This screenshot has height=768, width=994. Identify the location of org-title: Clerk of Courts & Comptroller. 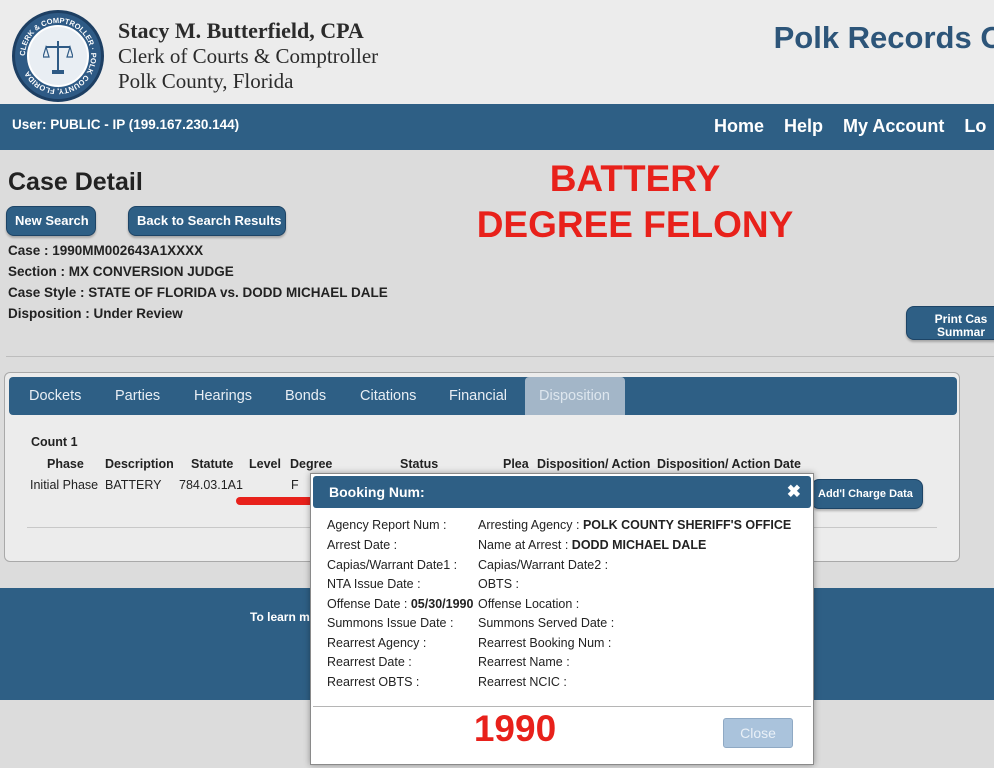
(248, 56).